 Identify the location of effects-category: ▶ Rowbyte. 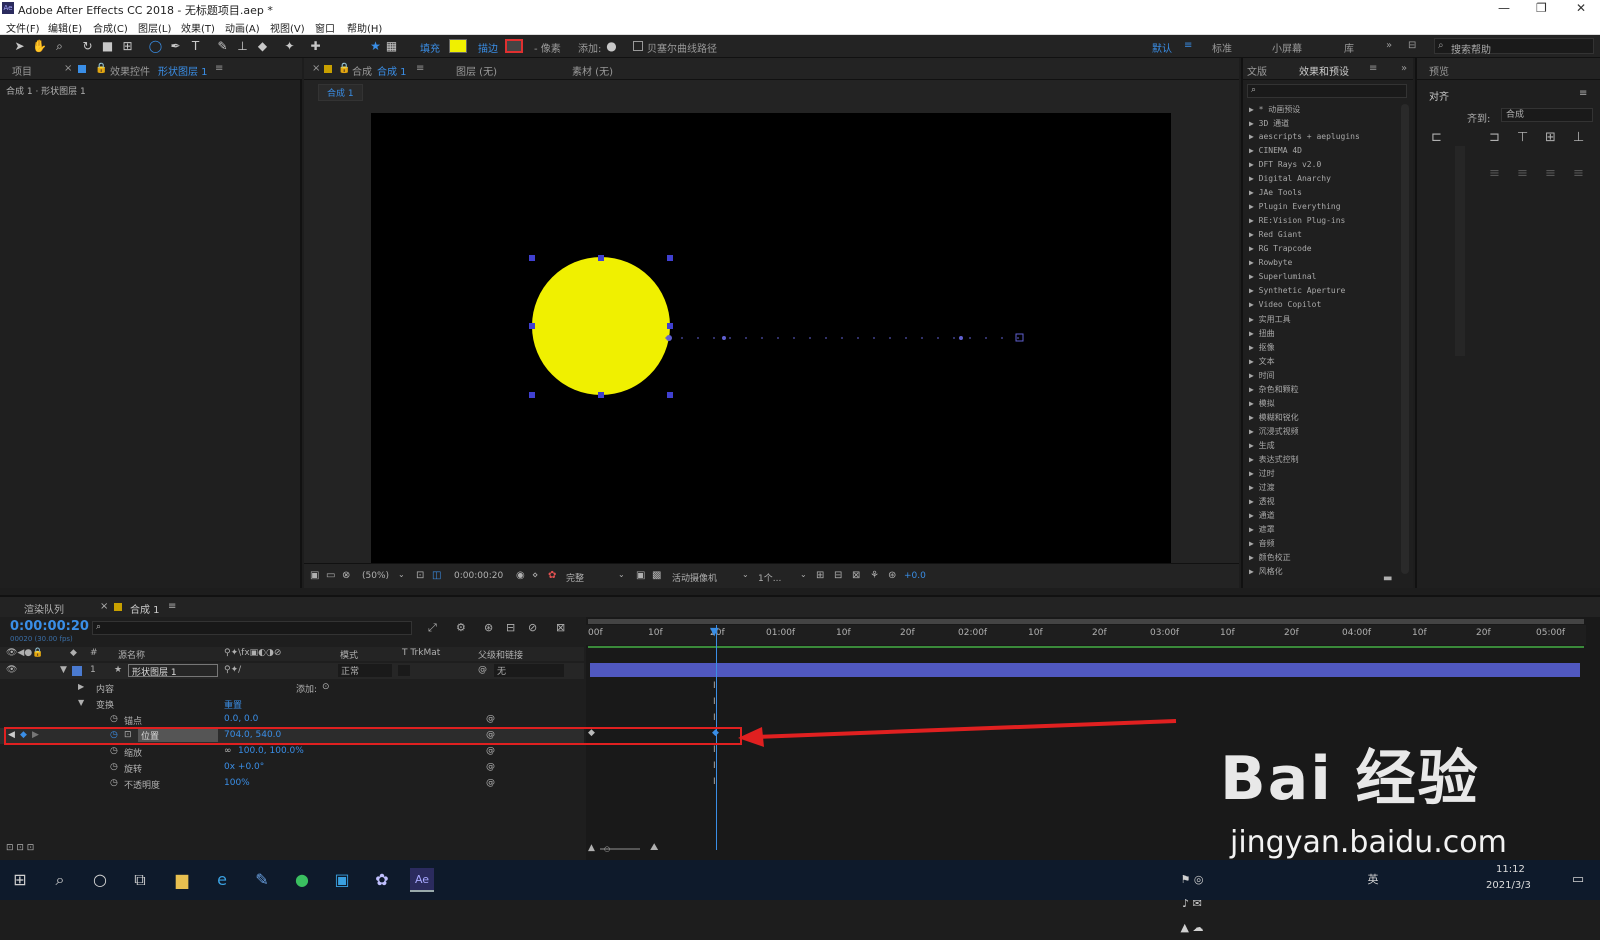
(1270, 262).